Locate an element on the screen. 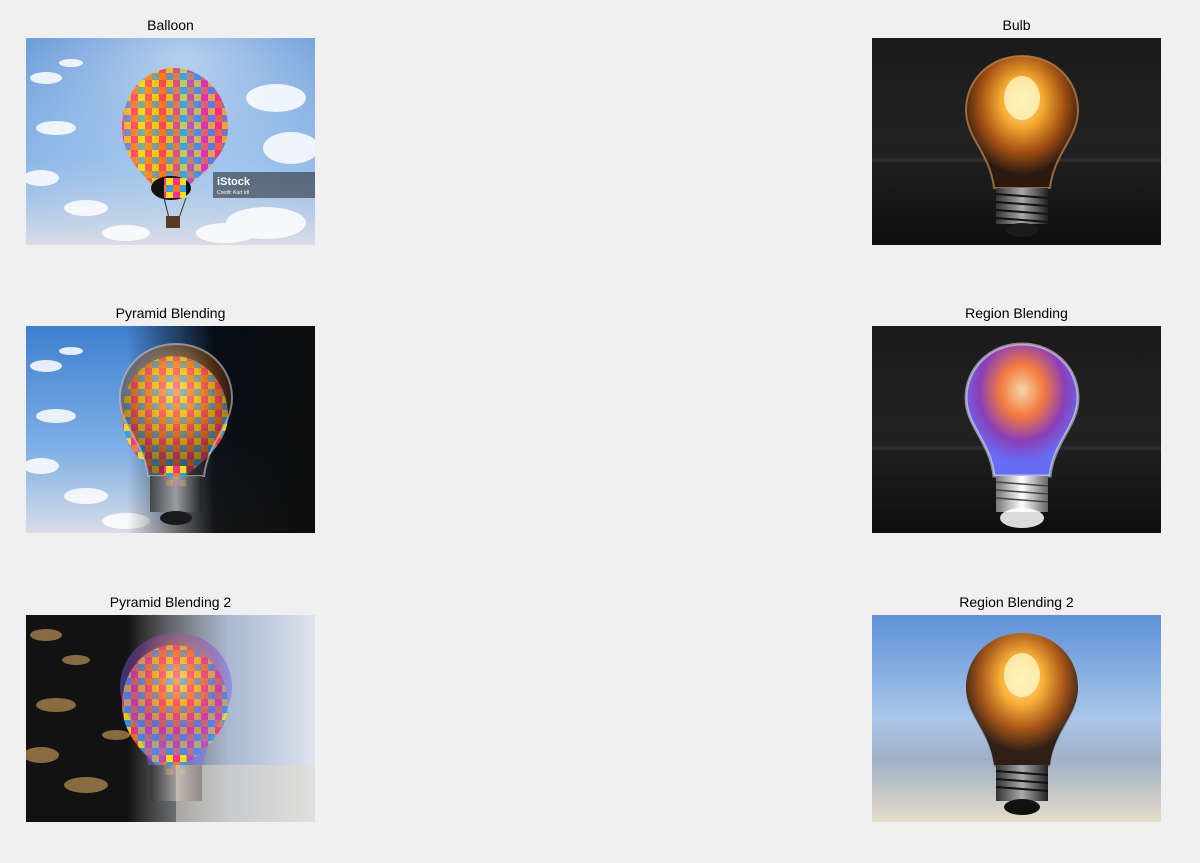 Image resolution: width=1200 pixels, height=863 pixels. watermark-brand: iStock is located at coordinates (234, 182).